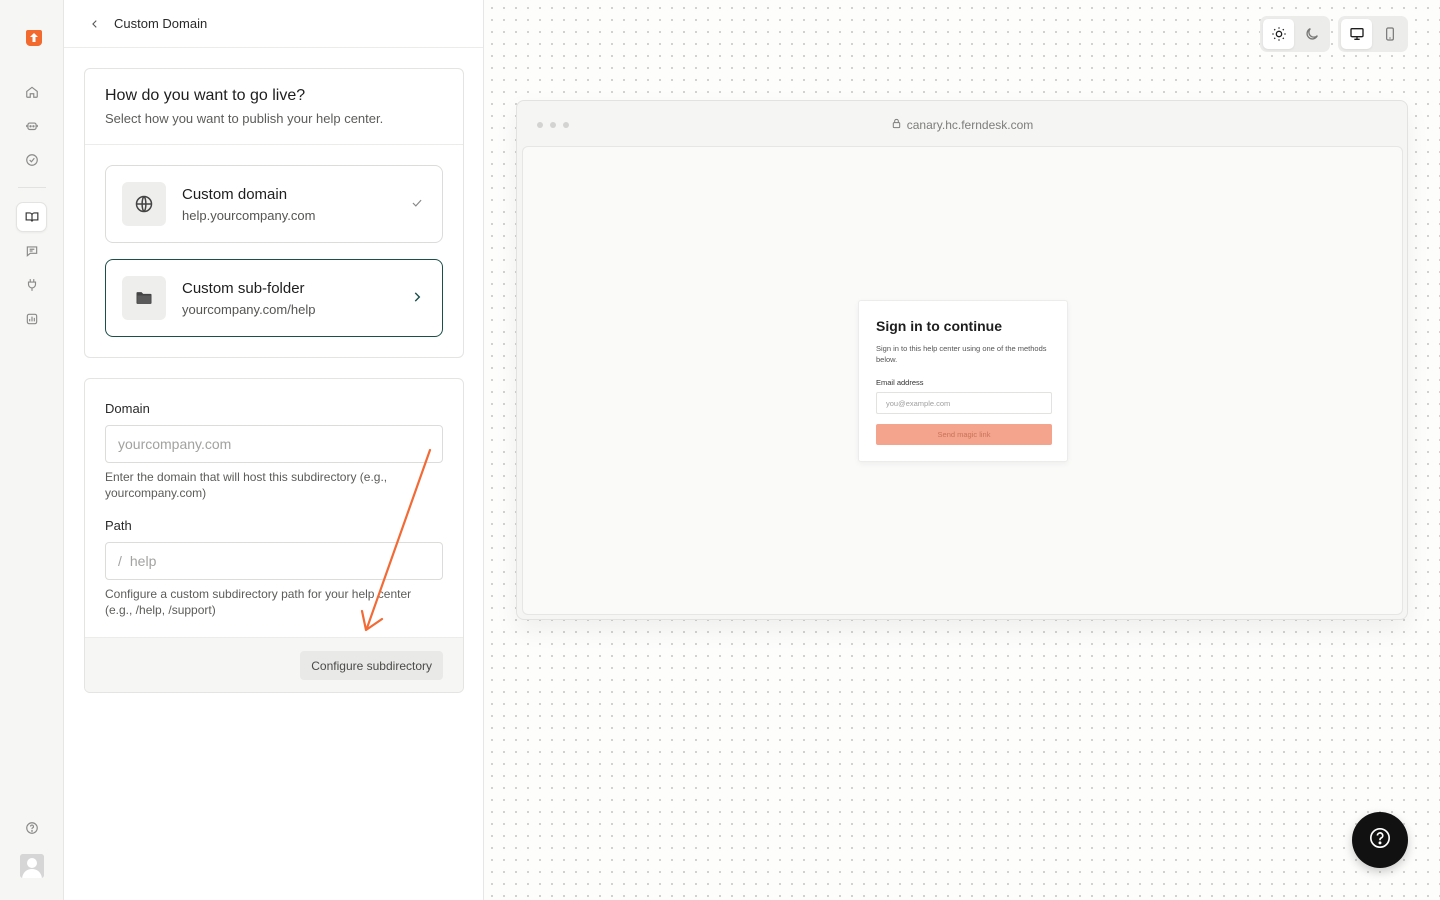 This screenshot has width=1440, height=900. What do you see at coordinates (1295, 34) in the screenshot?
I see `theme-toggle` at bounding box center [1295, 34].